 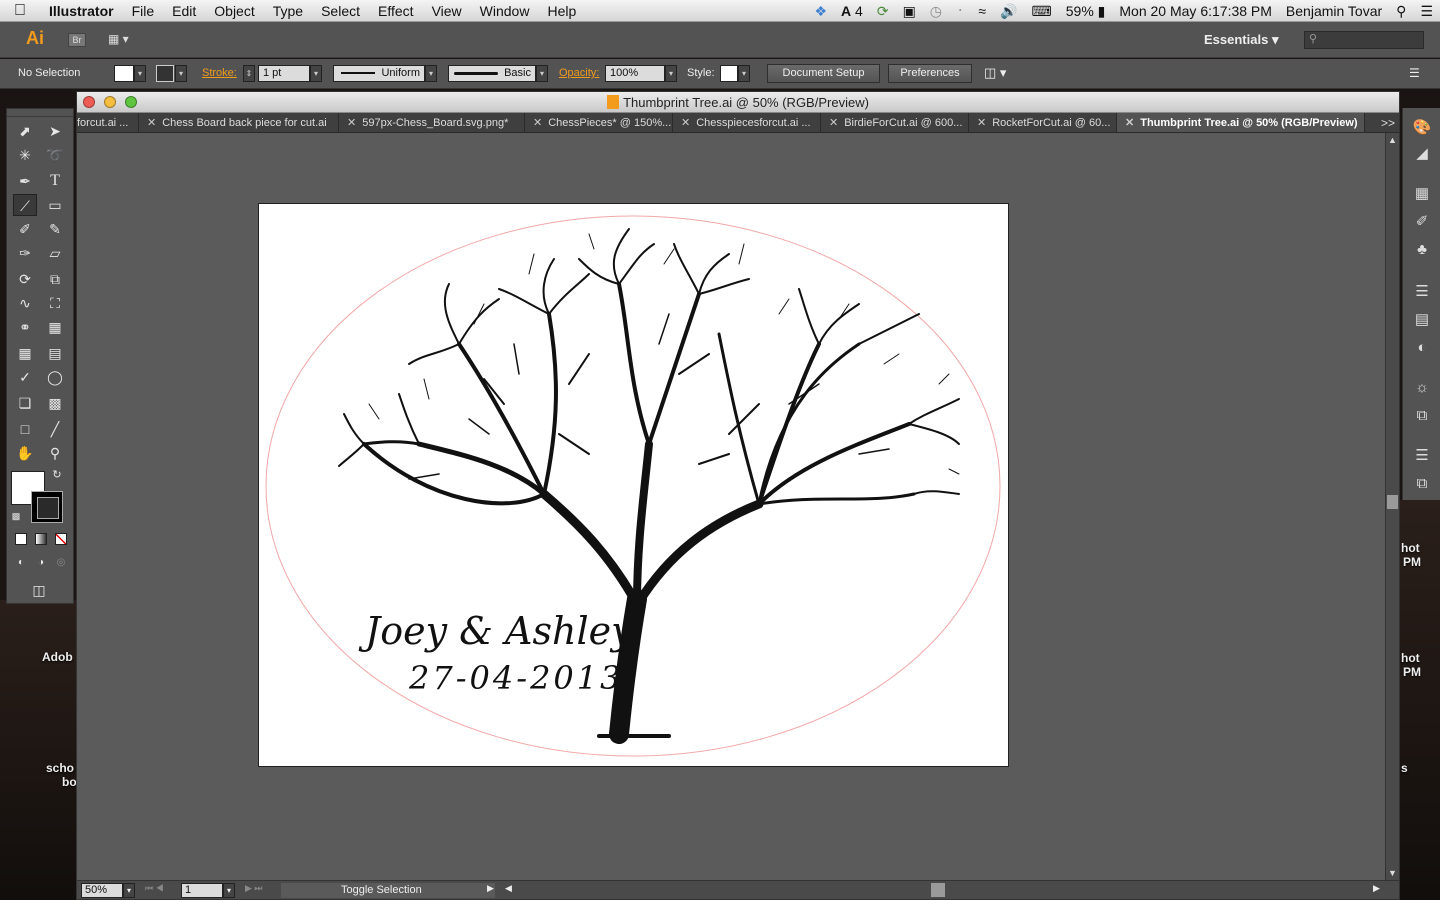 What do you see at coordinates (55, 429) in the screenshot?
I see `slice-tool-icon: ╱` at bounding box center [55, 429].